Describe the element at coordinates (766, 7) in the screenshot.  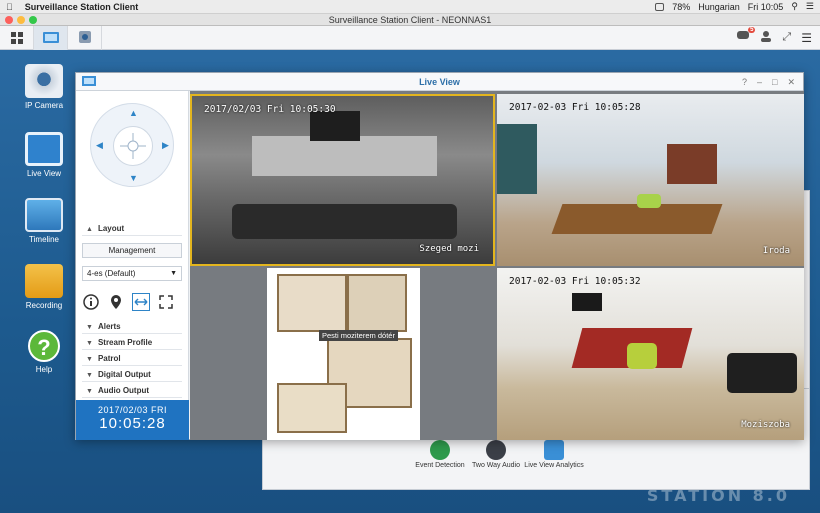
I see `menu-clock: Fri 10:05` at that location.